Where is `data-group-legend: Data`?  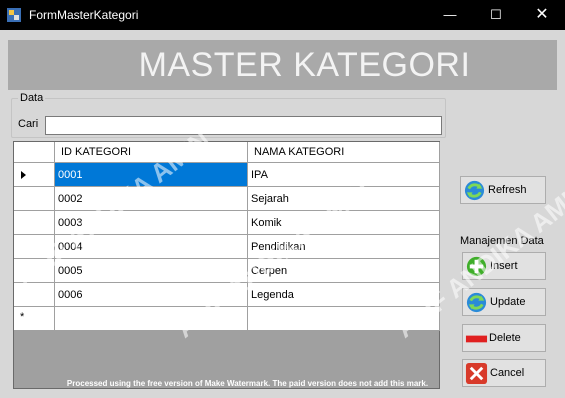
data-group-legend: Data is located at coordinates (32, 98).